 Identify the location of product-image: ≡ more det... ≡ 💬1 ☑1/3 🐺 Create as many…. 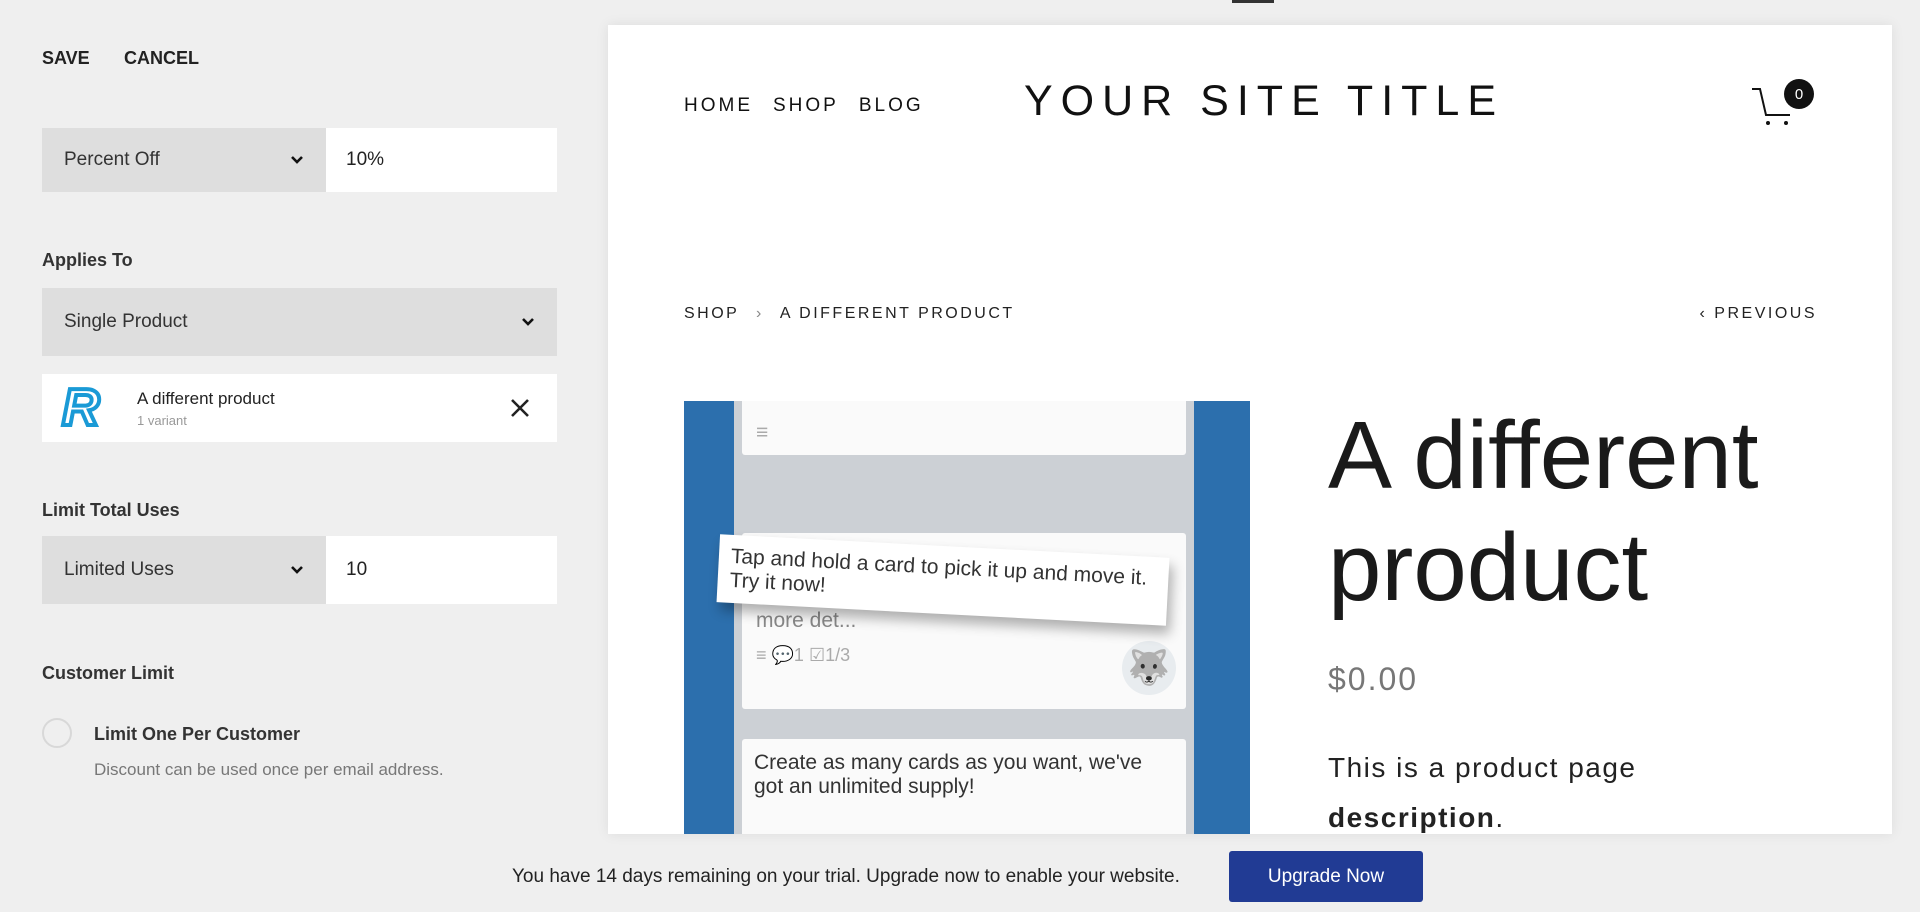
(967, 617).